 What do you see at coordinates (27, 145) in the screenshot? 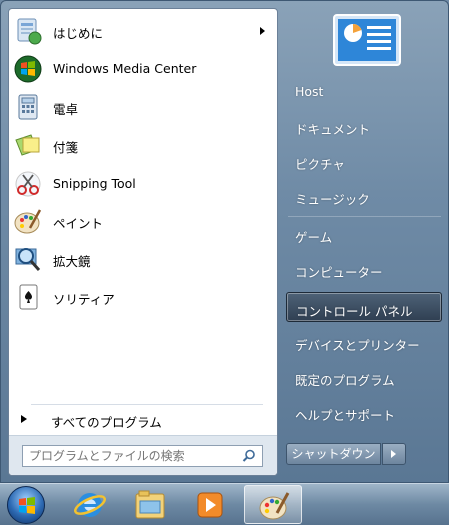
I see `sticky-notes-icon` at bounding box center [27, 145].